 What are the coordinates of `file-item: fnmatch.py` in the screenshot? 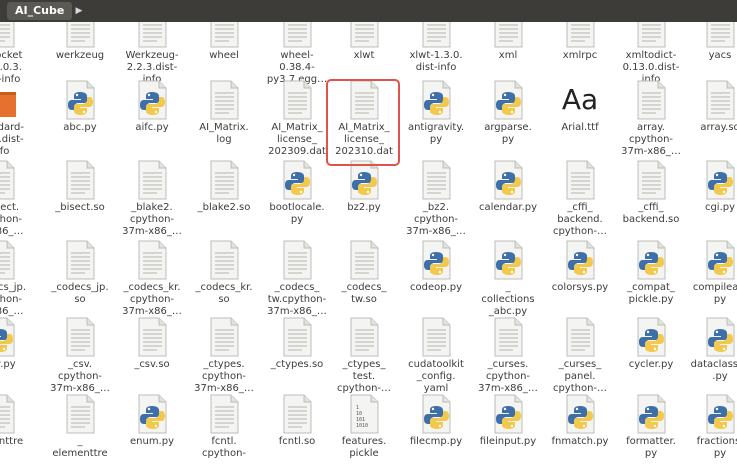 It's located at (580, 431).